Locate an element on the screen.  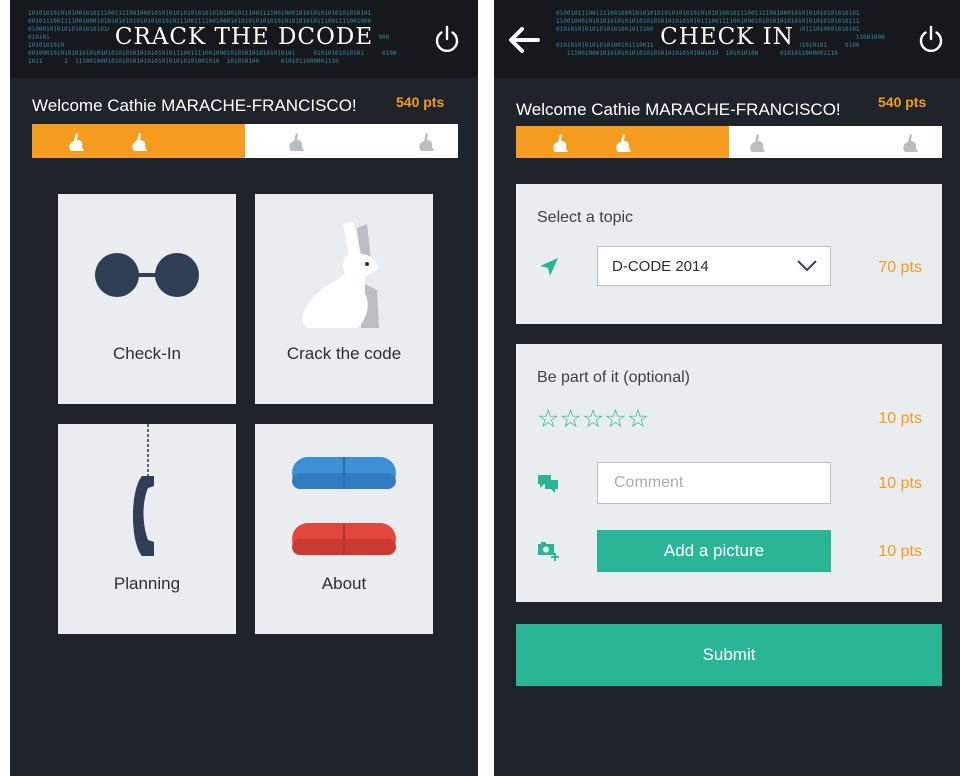
tile-label: Planning is located at coordinates (147, 583).